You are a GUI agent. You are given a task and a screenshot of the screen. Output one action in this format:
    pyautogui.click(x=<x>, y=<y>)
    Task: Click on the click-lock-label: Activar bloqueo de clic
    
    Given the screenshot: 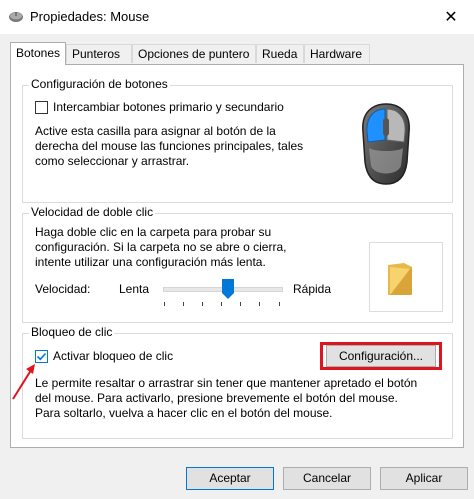 What is the action you would take?
    pyautogui.click(x=113, y=356)
    